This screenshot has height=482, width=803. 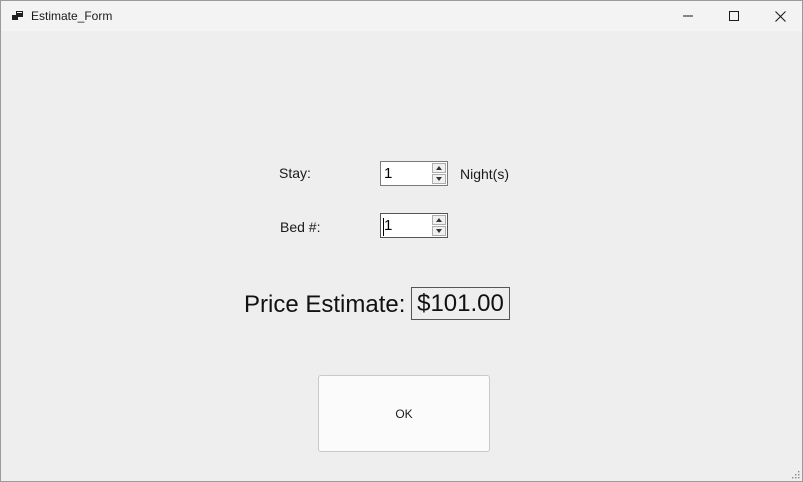 I want to click on window-title: Estimate_Form, so click(x=72, y=16).